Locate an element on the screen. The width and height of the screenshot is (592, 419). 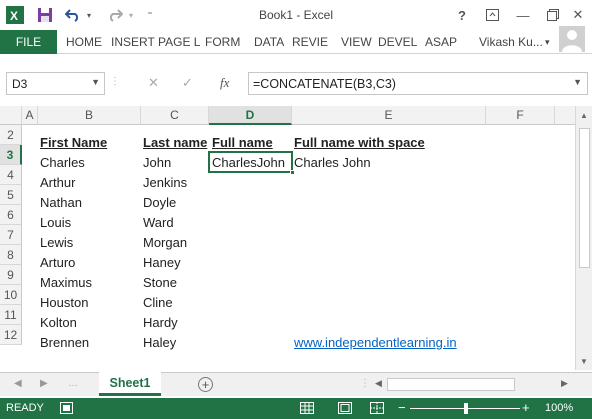
tab-developer: DEVEL is located at coordinates (397, 42).